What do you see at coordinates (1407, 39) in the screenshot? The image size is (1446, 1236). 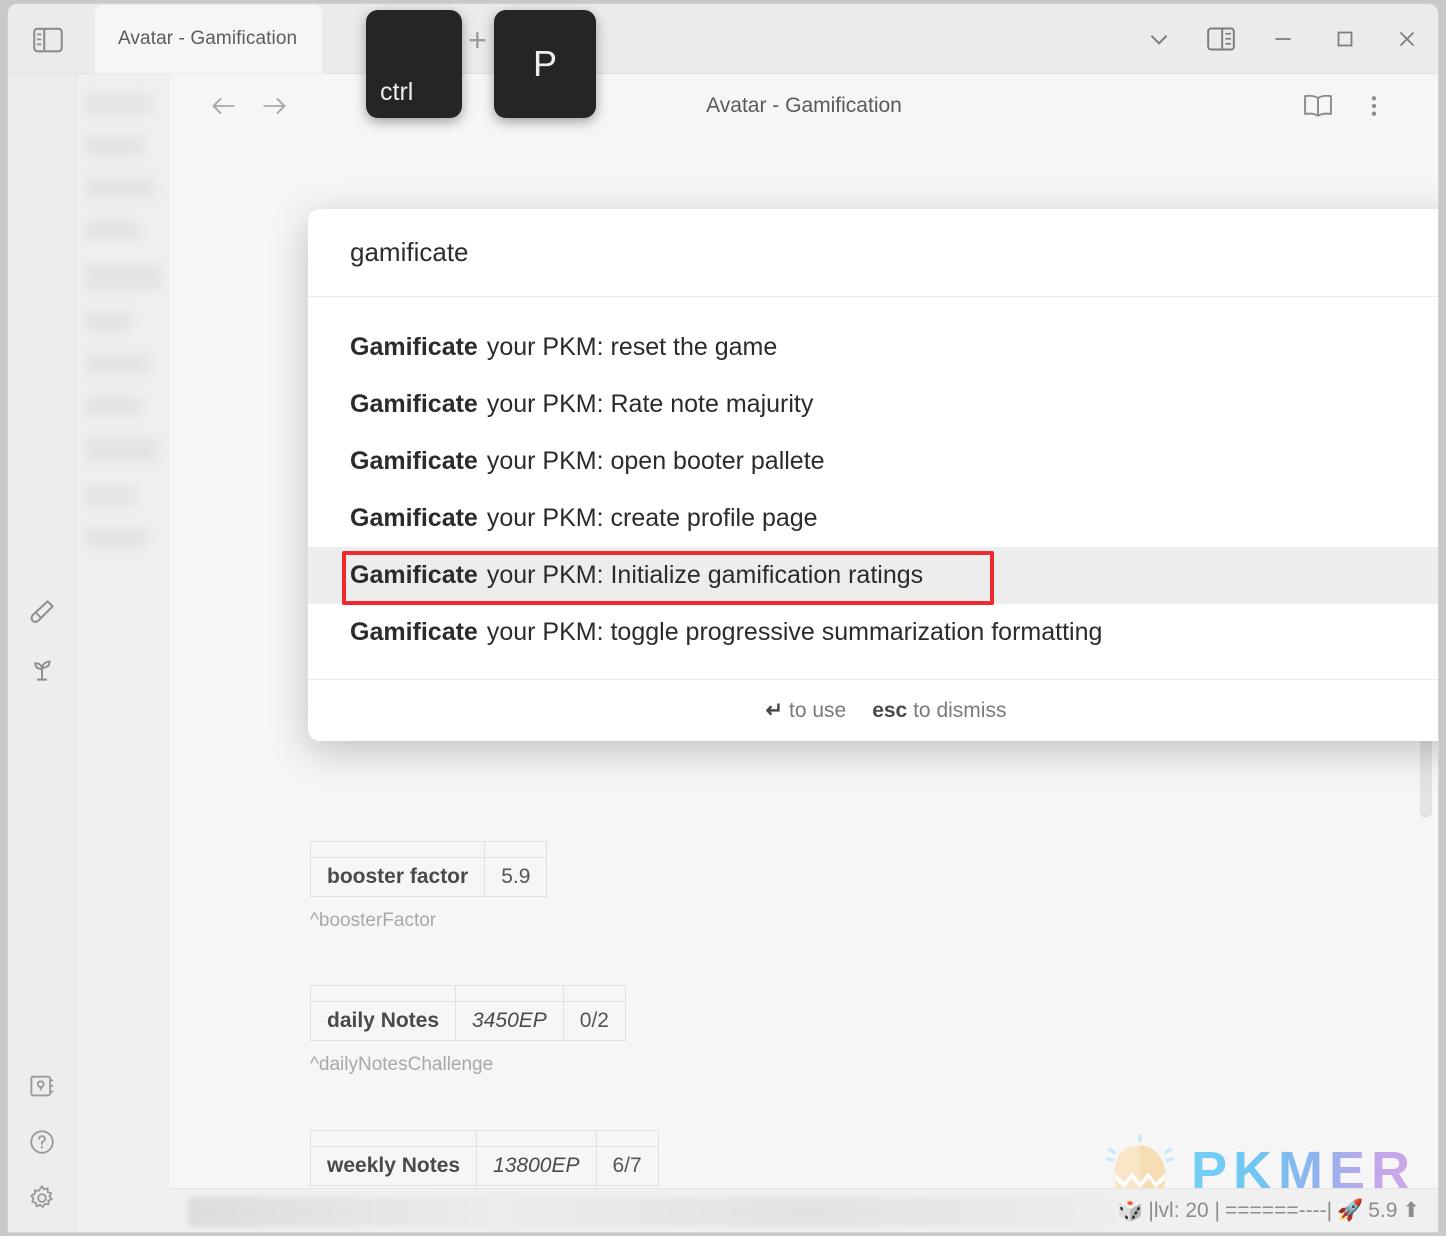 I see `close-icon` at bounding box center [1407, 39].